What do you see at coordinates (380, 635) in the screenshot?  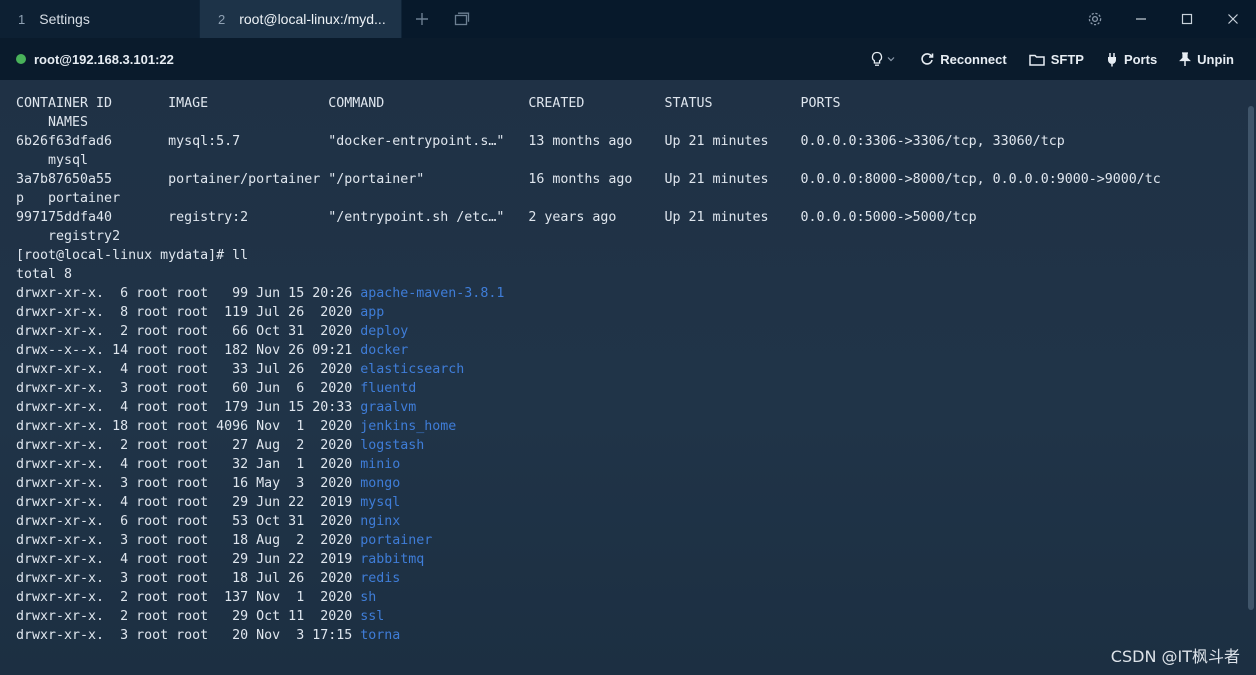 I see `directory-name: torna` at bounding box center [380, 635].